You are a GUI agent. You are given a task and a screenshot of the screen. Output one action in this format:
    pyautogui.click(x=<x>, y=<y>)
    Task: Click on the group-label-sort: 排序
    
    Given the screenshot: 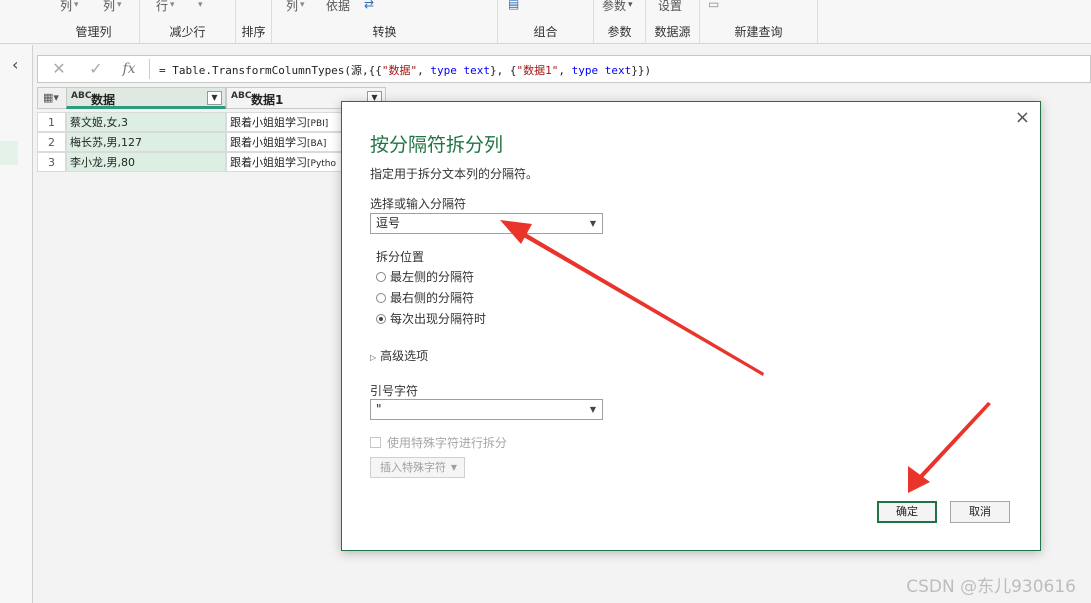 What is the action you would take?
    pyautogui.click(x=253, y=32)
    